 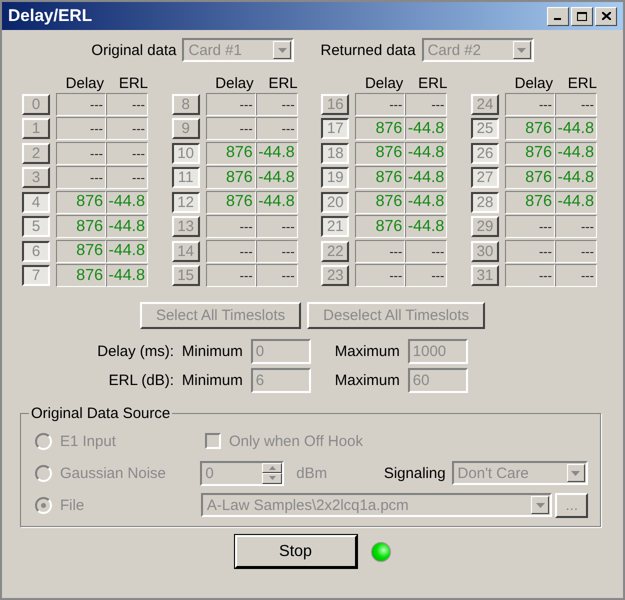 What do you see at coordinates (295, 551) in the screenshot?
I see `stop-button: Stop` at bounding box center [295, 551].